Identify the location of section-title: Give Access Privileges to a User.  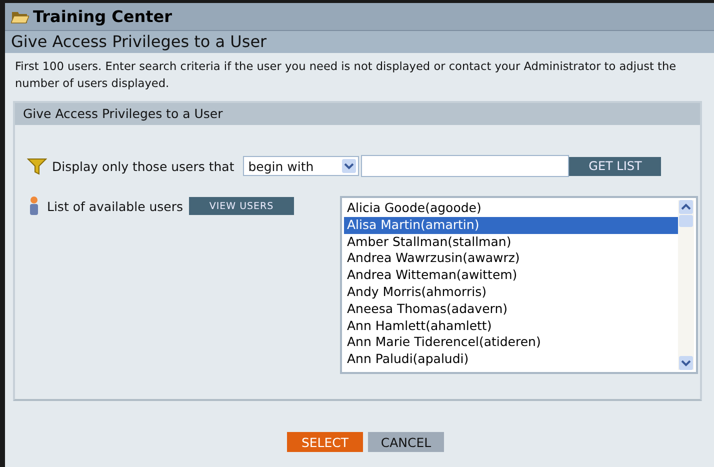
(357, 114).